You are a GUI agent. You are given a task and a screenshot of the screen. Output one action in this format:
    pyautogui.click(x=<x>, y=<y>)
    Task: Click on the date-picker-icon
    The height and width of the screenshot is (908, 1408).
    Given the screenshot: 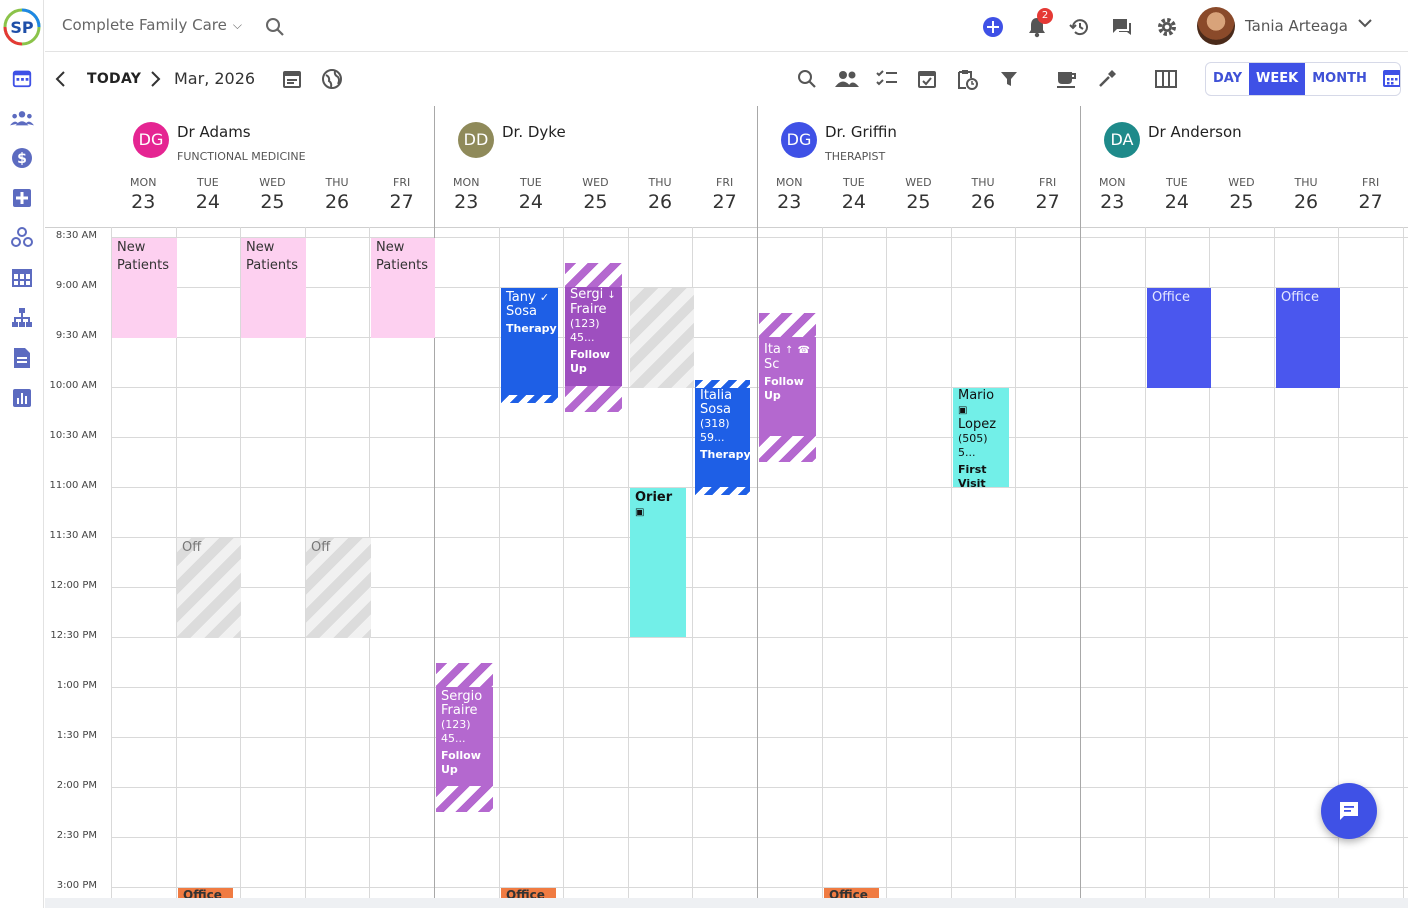 What is the action you would take?
    pyautogui.click(x=292, y=79)
    